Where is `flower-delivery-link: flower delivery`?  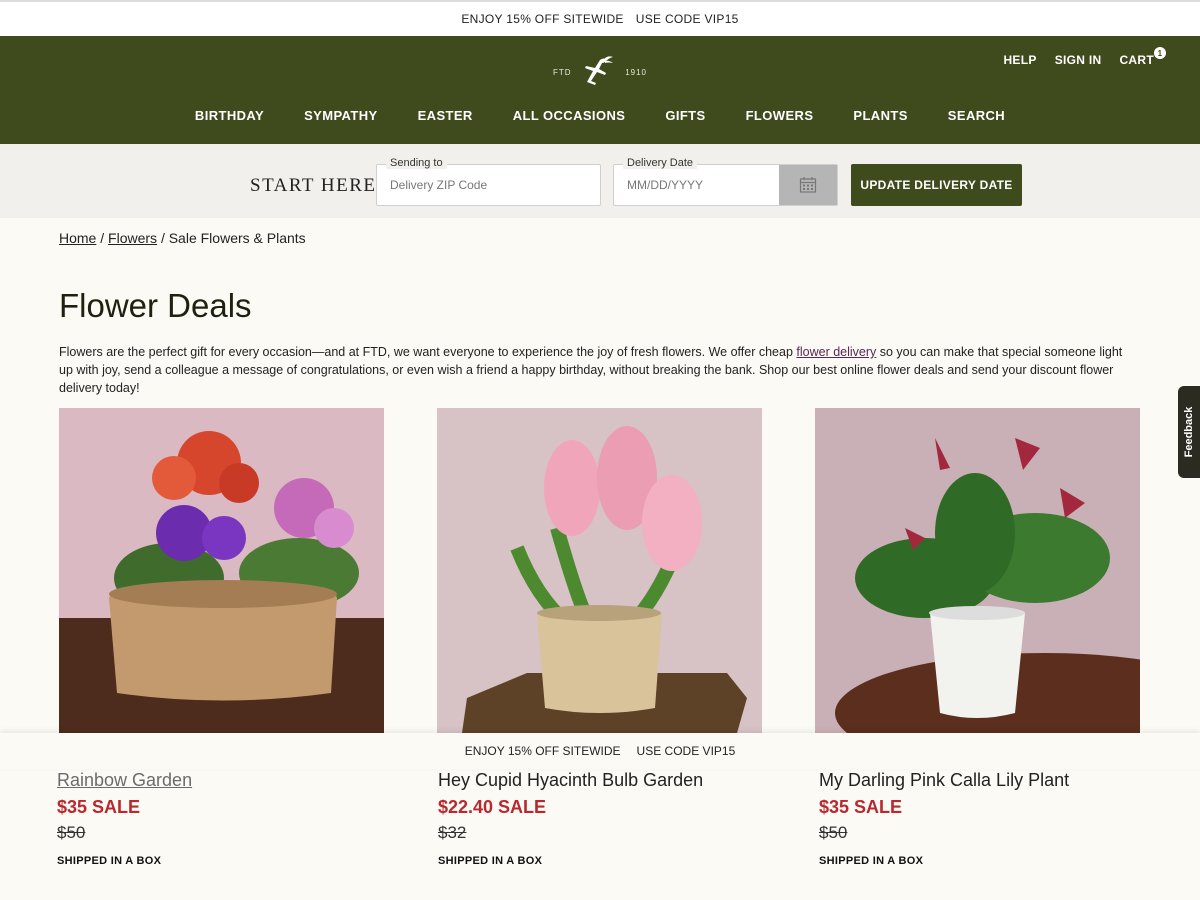 flower-delivery-link: flower delivery is located at coordinates (836, 352).